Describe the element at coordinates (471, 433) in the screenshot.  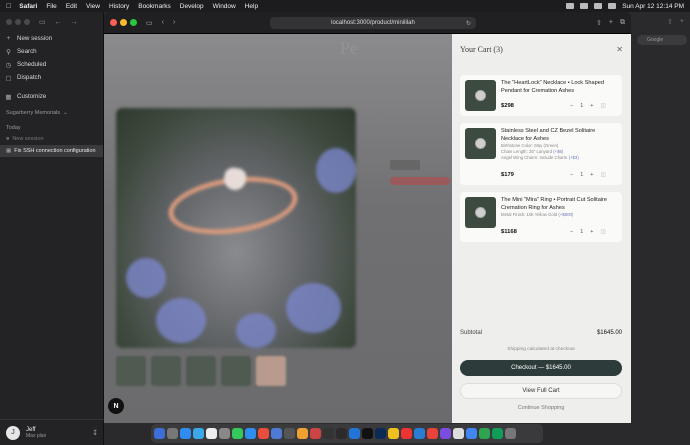
I see `chrome-icon` at that location.